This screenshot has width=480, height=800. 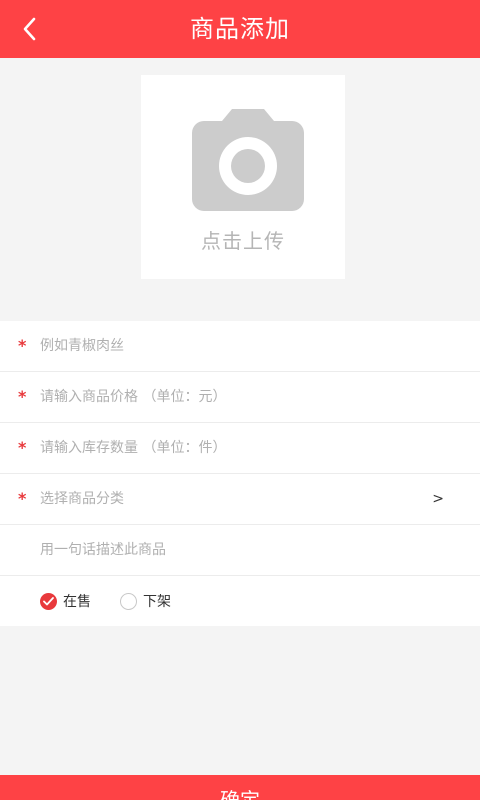 What do you see at coordinates (82, 499) in the screenshot?
I see `category-placeholder: 选择商品分类` at bounding box center [82, 499].